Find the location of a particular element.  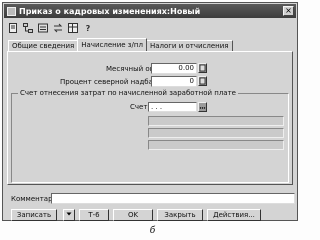

tab-payroll: Начисление з/пл is located at coordinates (112, 44).